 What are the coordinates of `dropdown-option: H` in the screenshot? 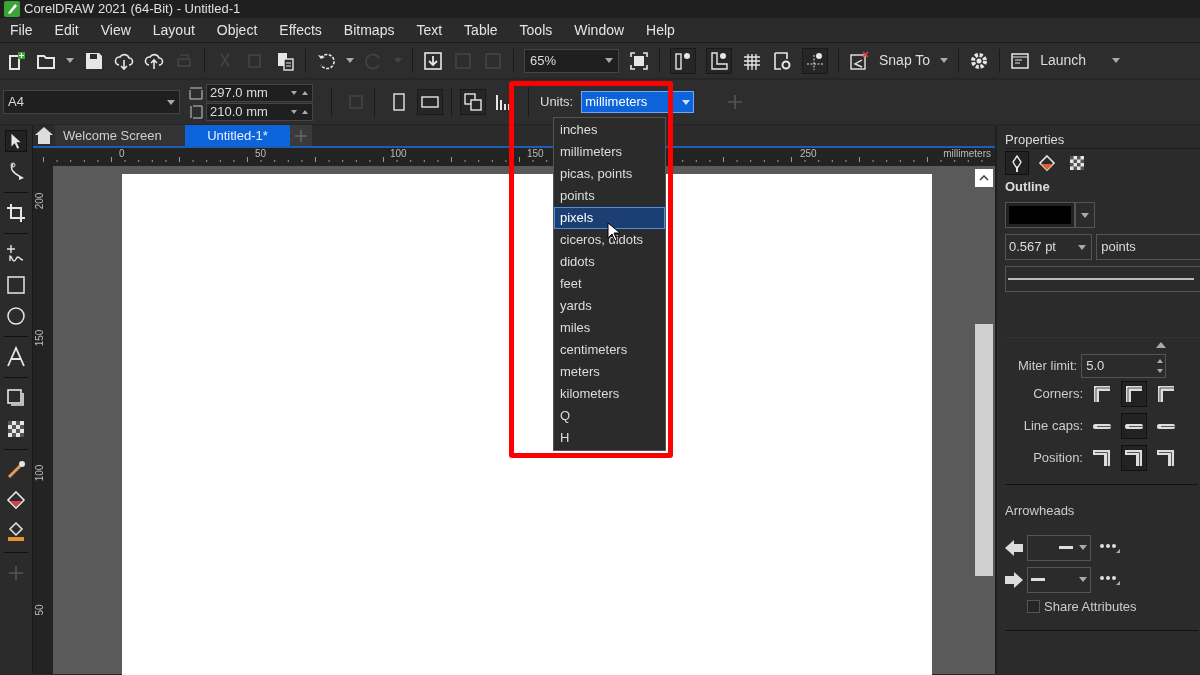 It's located at (609, 438).